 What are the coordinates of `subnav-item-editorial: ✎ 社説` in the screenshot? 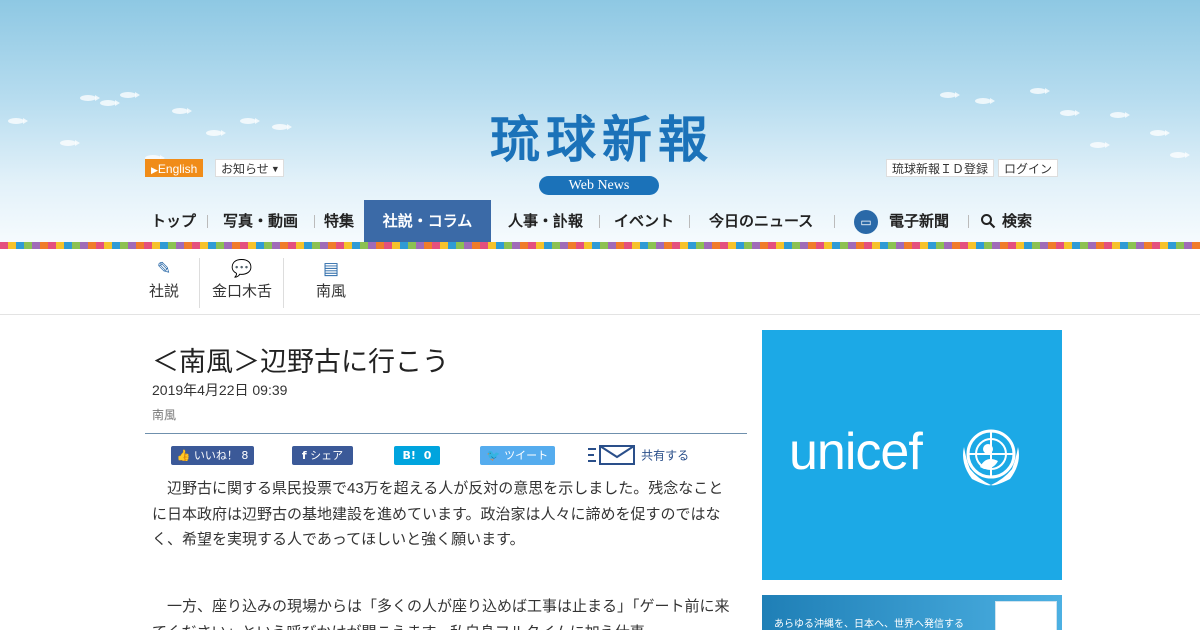 It's located at (164, 284).